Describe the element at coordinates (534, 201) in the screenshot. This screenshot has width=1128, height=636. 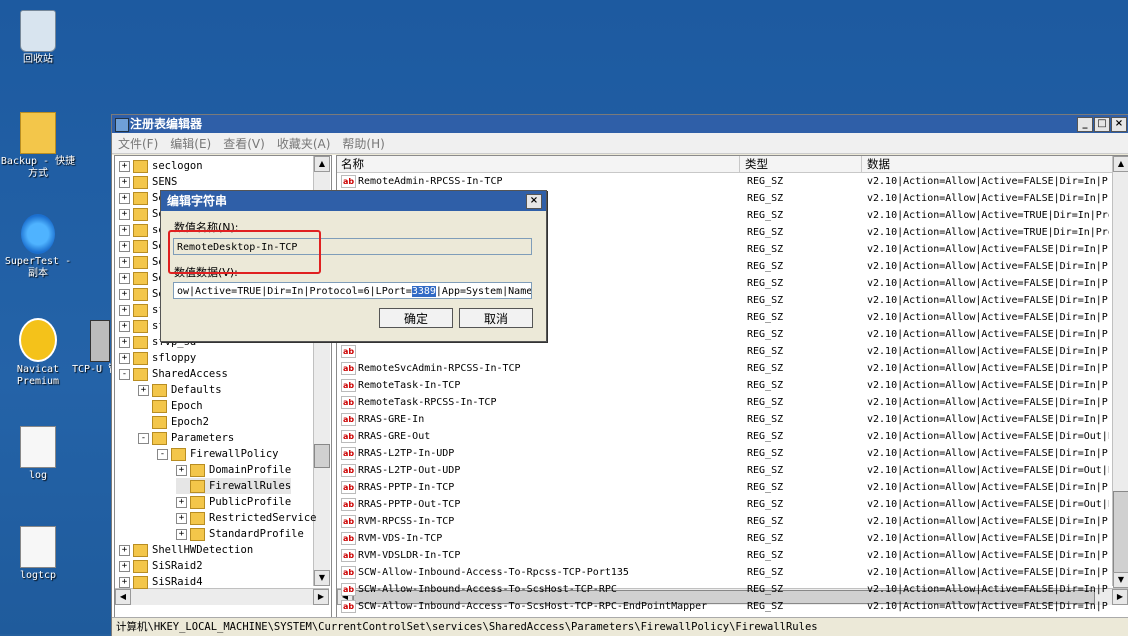
I see `dialog-close-button: ×` at that location.